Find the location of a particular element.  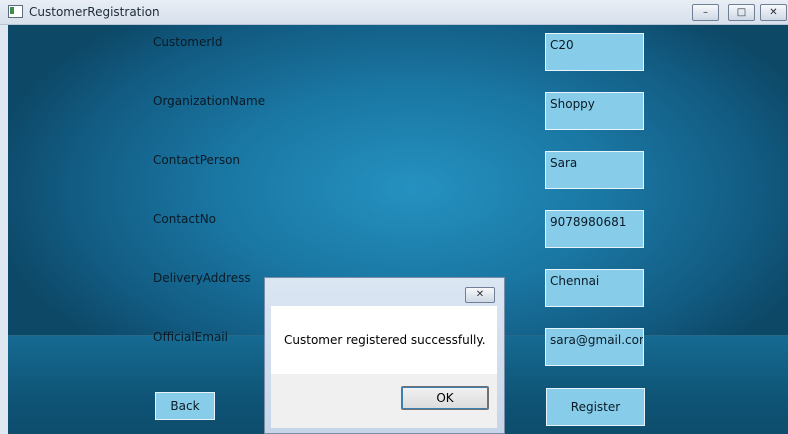

official-email-label: OfficialEmail is located at coordinates (190, 337).